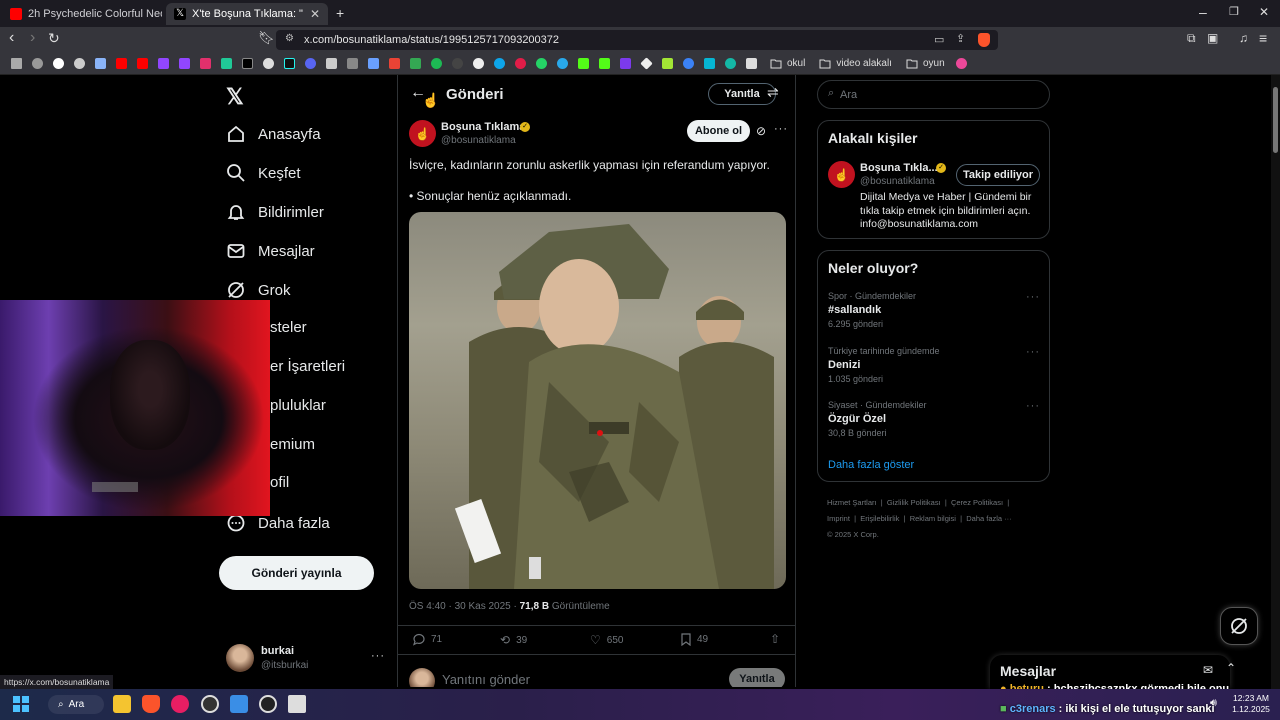 Image resolution: width=1280 pixels, height=720 pixels. What do you see at coordinates (331, 64) in the screenshot?
I see `bookmark-kick-icon` at bounding box center [331, 64].